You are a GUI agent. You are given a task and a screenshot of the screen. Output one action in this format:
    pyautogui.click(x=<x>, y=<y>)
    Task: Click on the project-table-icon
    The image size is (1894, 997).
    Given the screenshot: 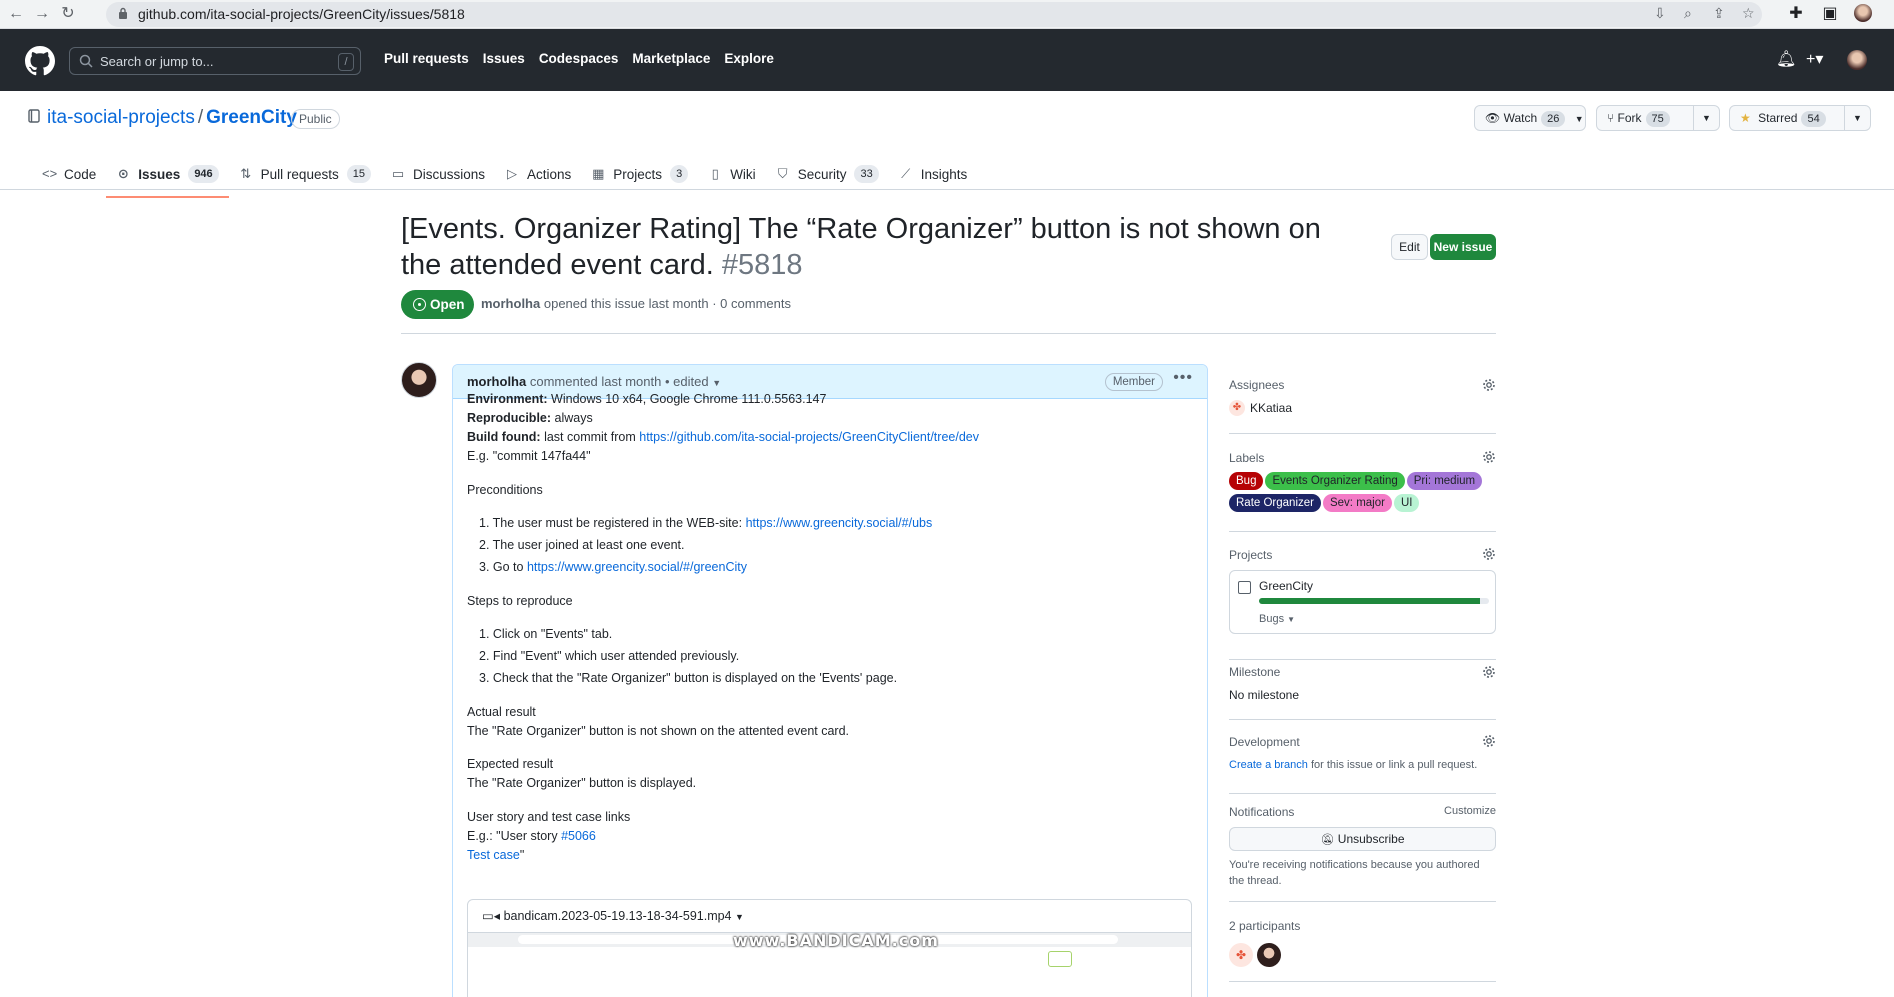 What is the action you would take?
    pyautogui.click(x=1244, y=587)
    